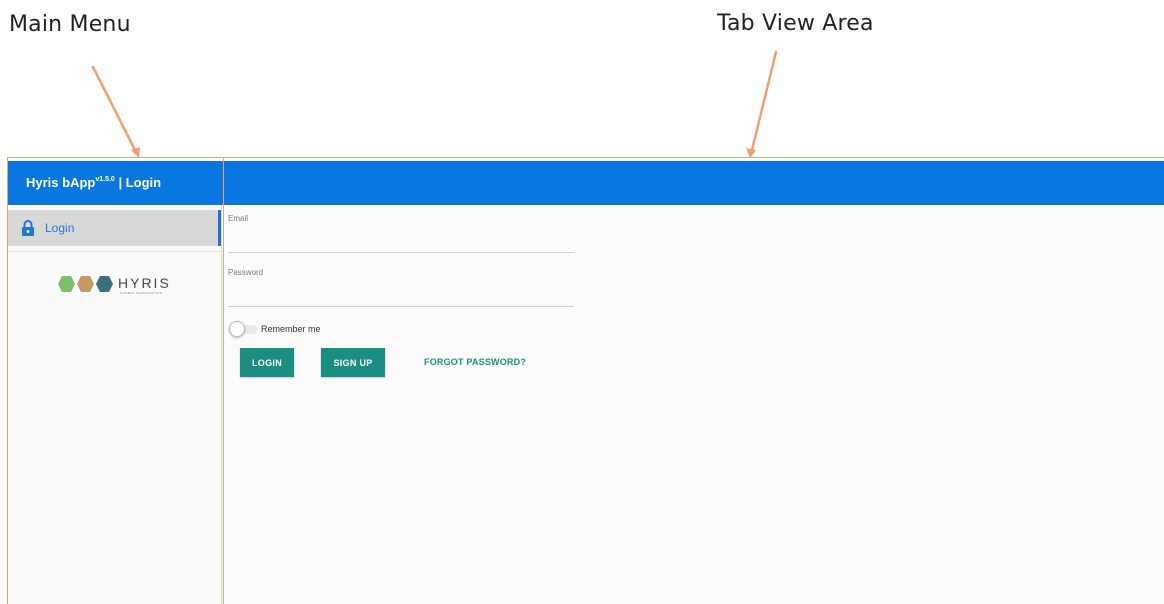 The height and width of the screenshot is (604, 1164). I want to click on sidebar-item-login: Login, so click(114, 228).